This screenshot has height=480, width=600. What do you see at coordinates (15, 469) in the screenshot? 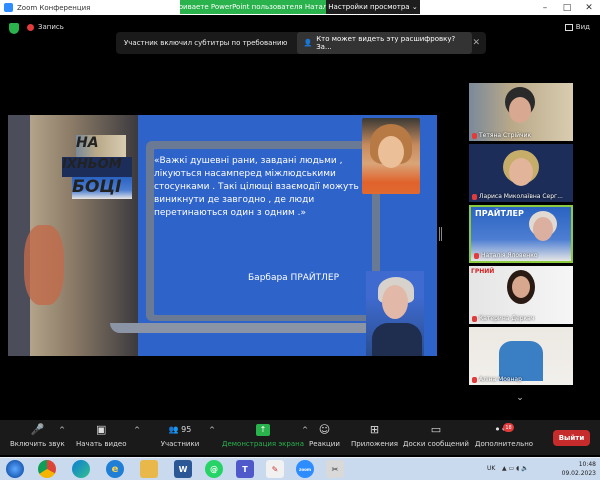
I see `start-button` at bounding box center [15, 469].